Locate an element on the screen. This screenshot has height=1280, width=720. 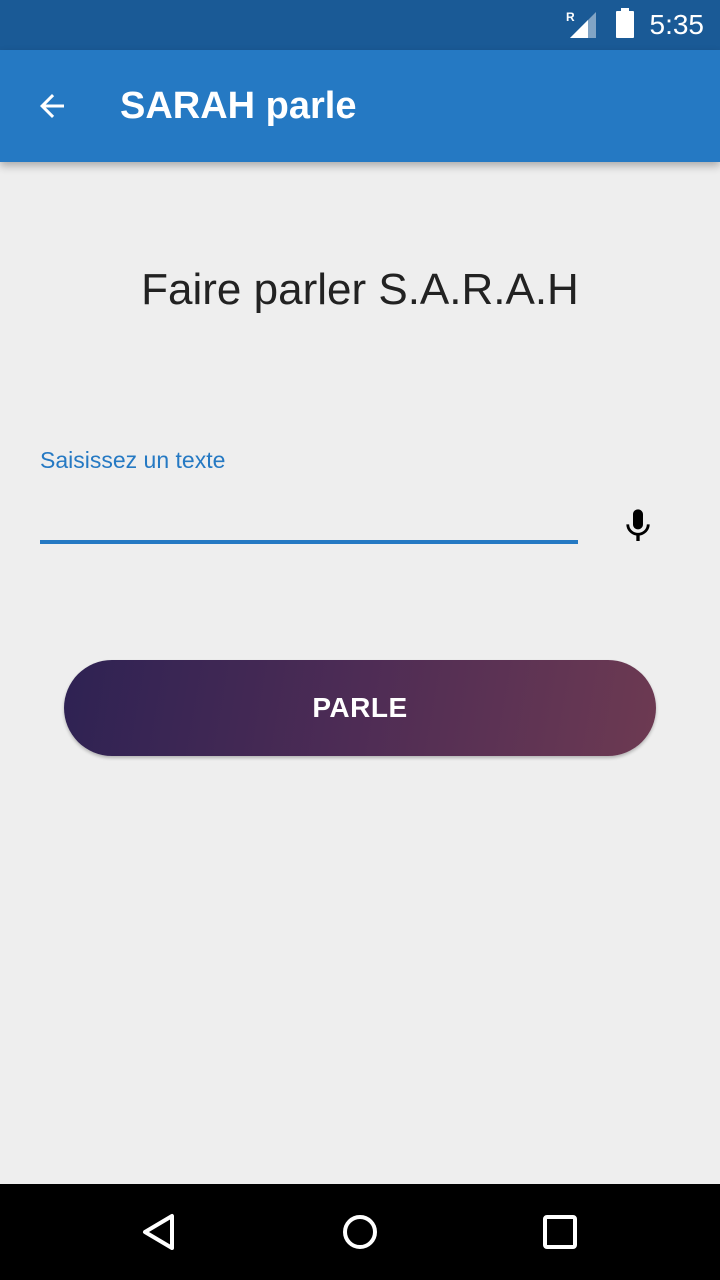
nav-home-icon is located at coordinates (360, 1232).